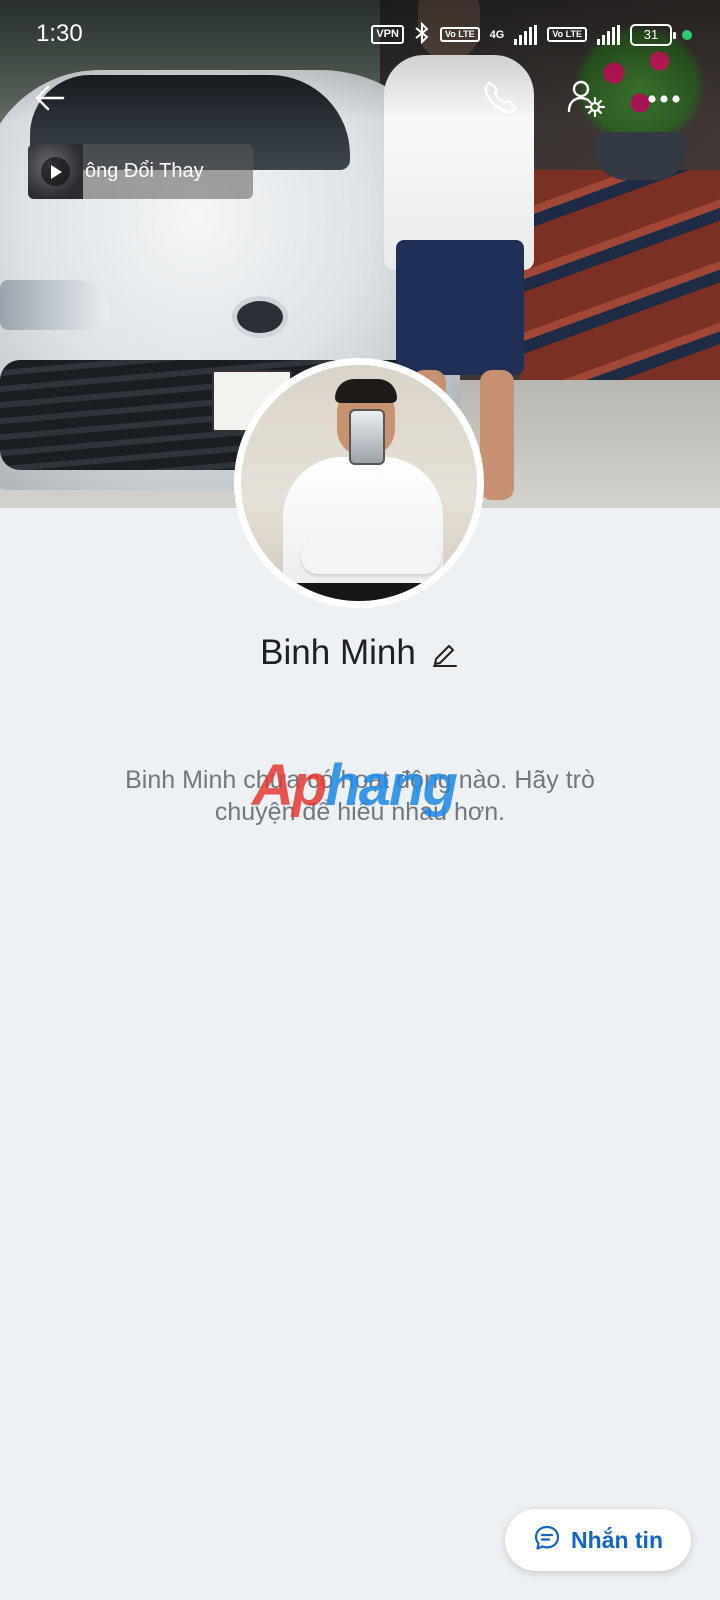  I want to click on send-message-button: Nhắn tin, so click(598, 1540).